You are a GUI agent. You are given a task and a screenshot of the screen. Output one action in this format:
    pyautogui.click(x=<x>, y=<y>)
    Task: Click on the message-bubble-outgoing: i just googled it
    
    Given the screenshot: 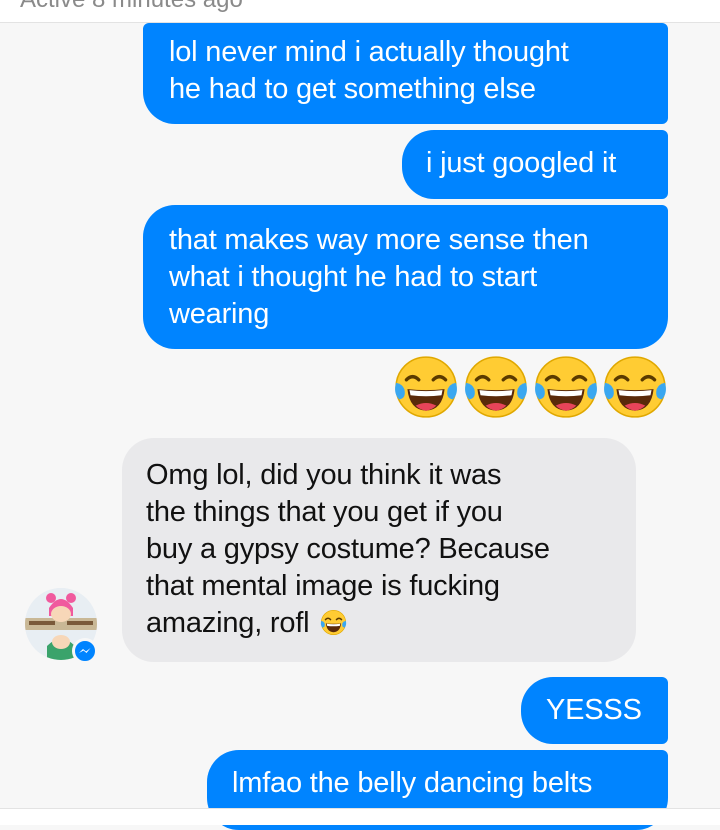 What is the action you would take?
    pyautogui.click(x=535, y=164)
    